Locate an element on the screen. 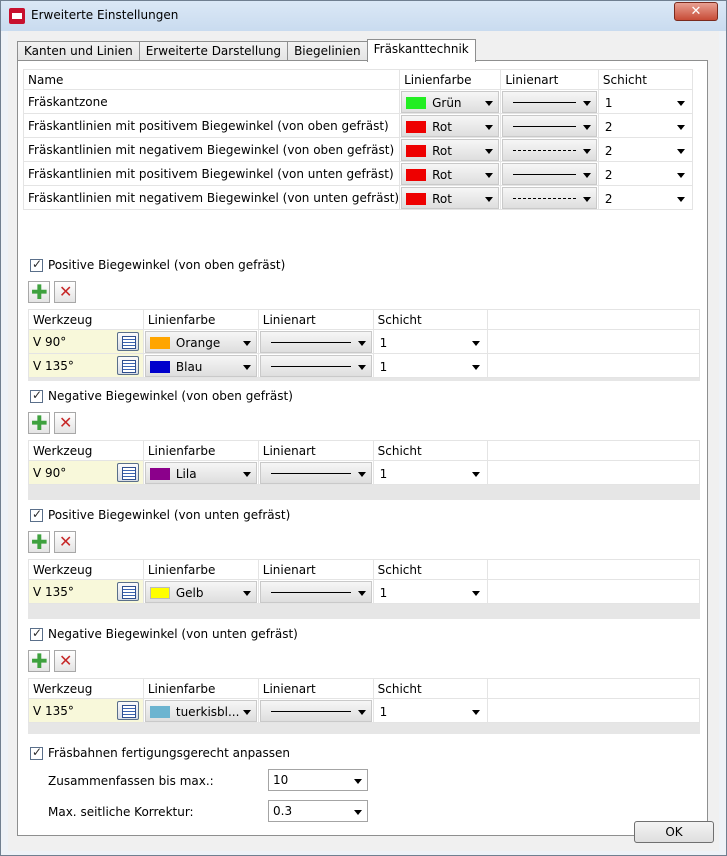  color-dropdown: Gelb is located at coordinates (200, 591).